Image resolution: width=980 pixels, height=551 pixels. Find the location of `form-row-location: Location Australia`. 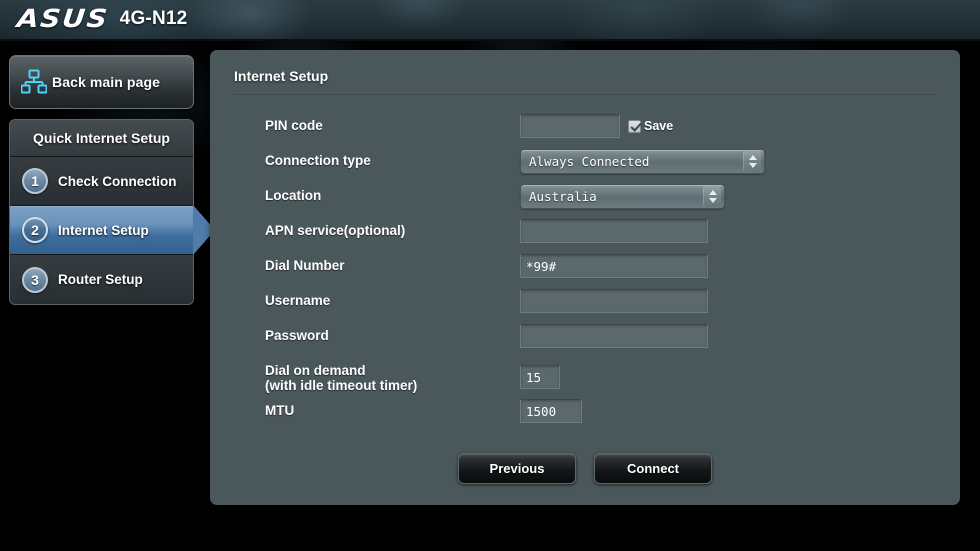

form-row-location: Location Australia is located at coordinates (585, 199).